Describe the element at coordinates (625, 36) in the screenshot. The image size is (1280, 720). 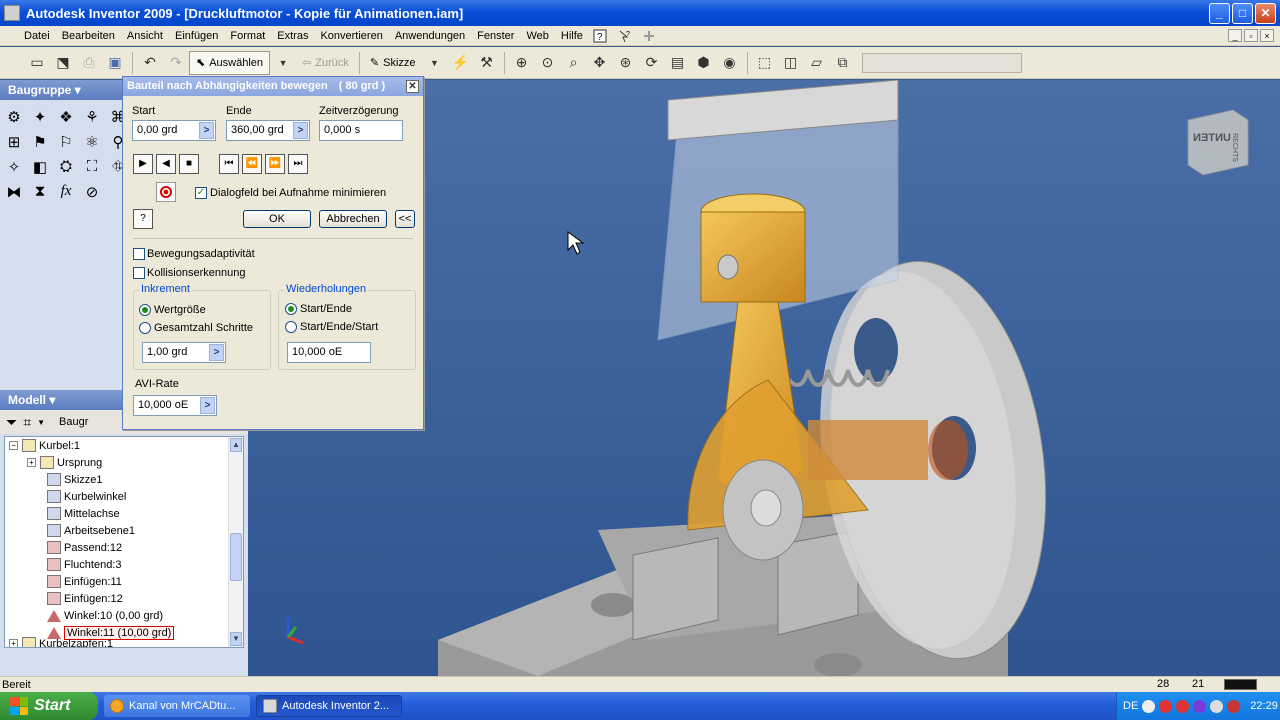
I see `whats-this-icon: ?` at that location.